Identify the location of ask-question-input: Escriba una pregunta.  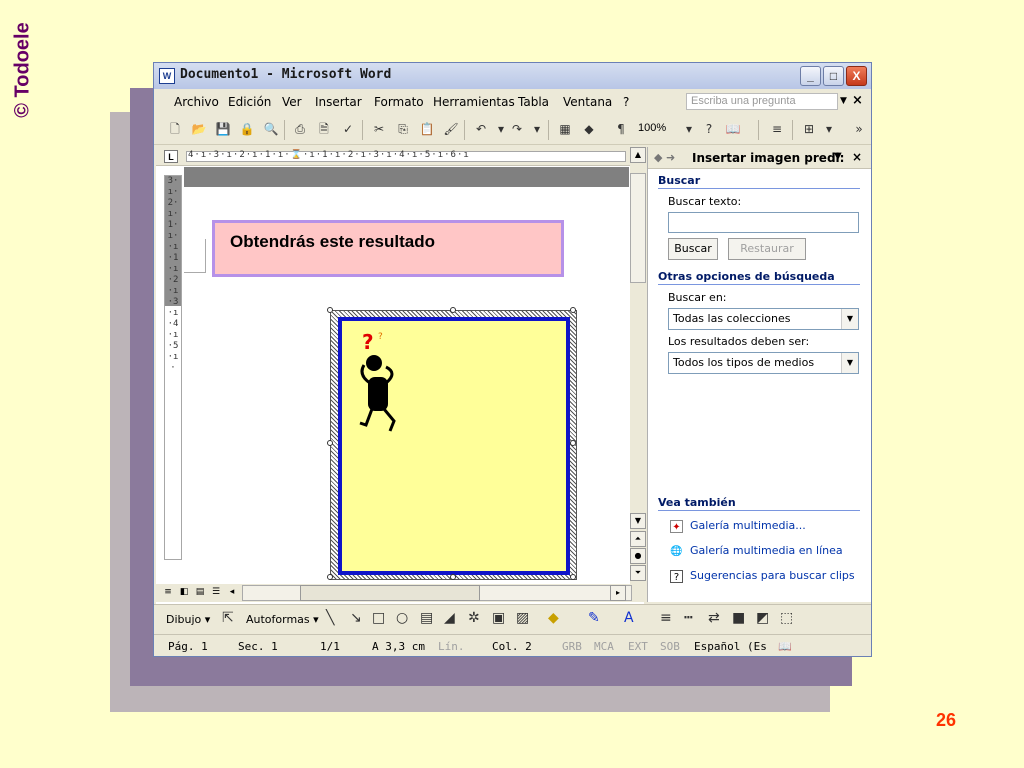
(762, 101).